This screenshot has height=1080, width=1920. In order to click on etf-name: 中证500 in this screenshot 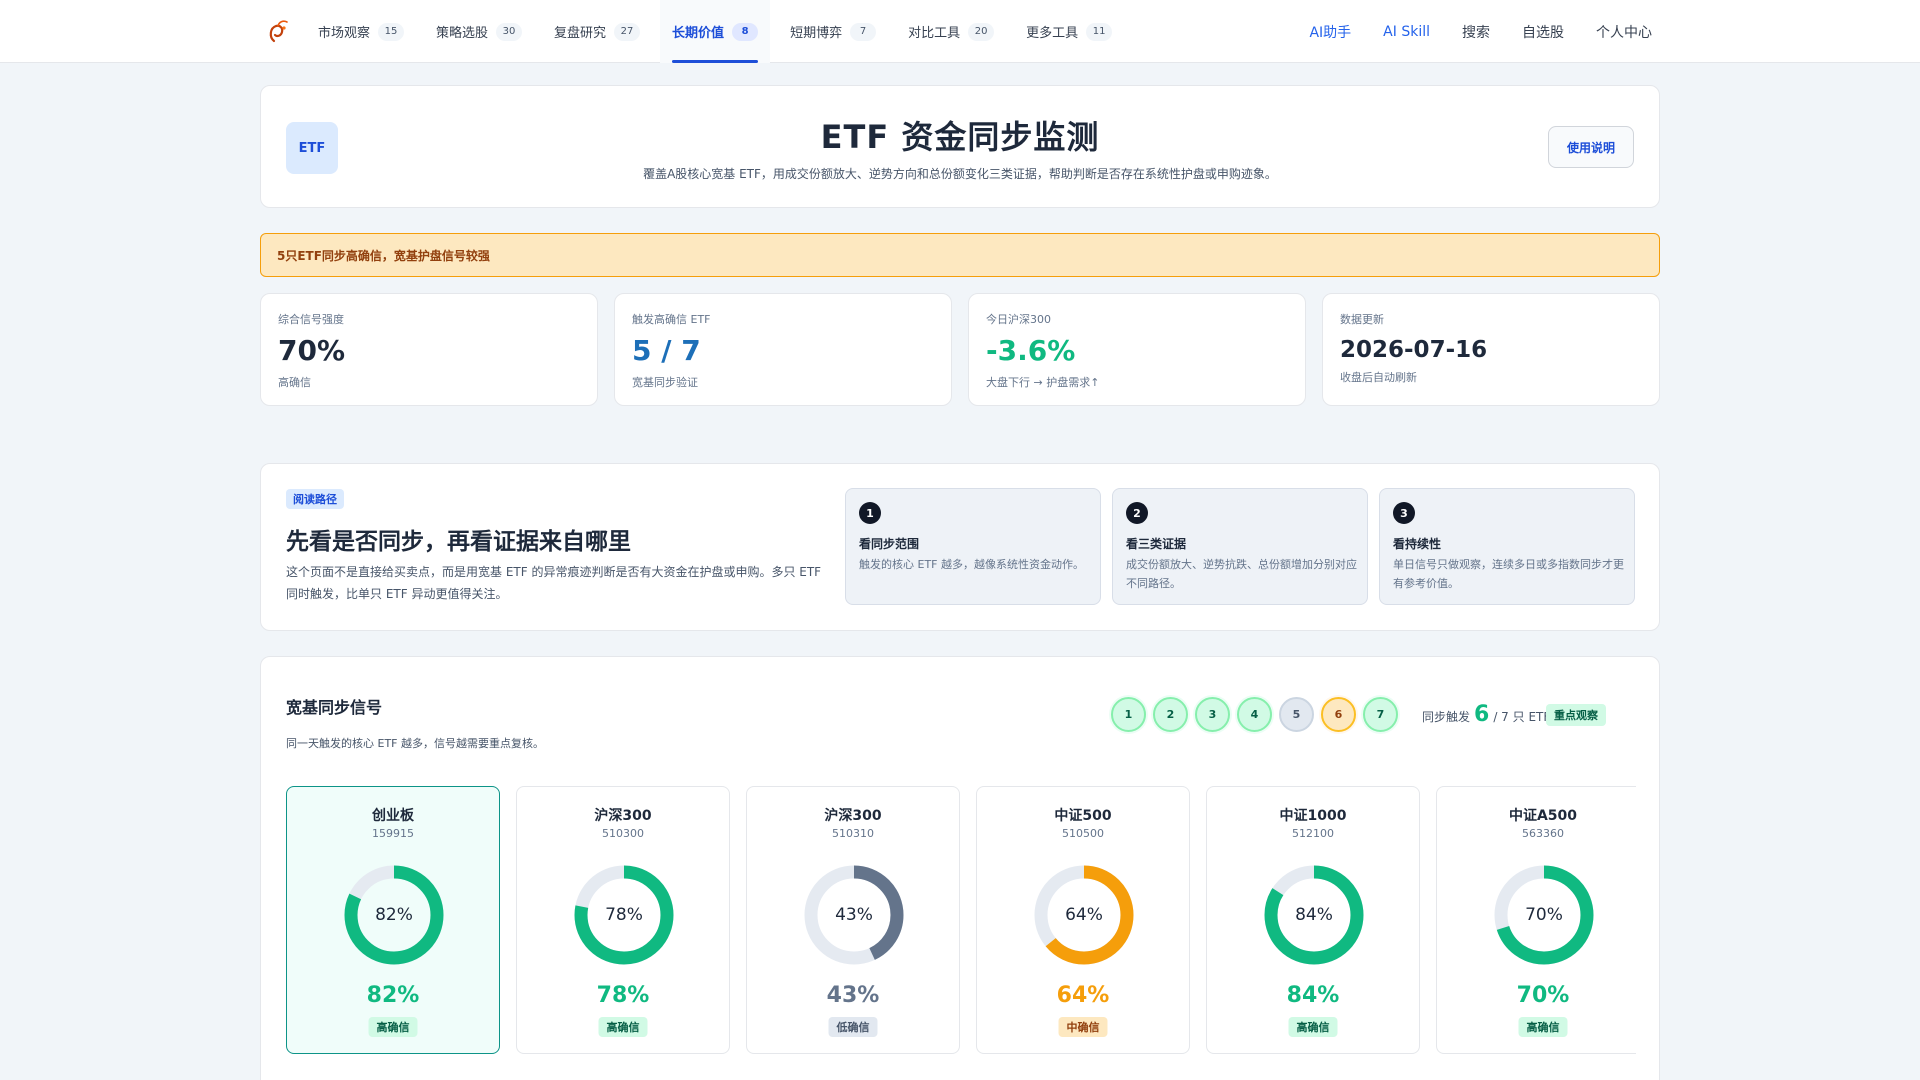, I will do `click(1083, 816)`.